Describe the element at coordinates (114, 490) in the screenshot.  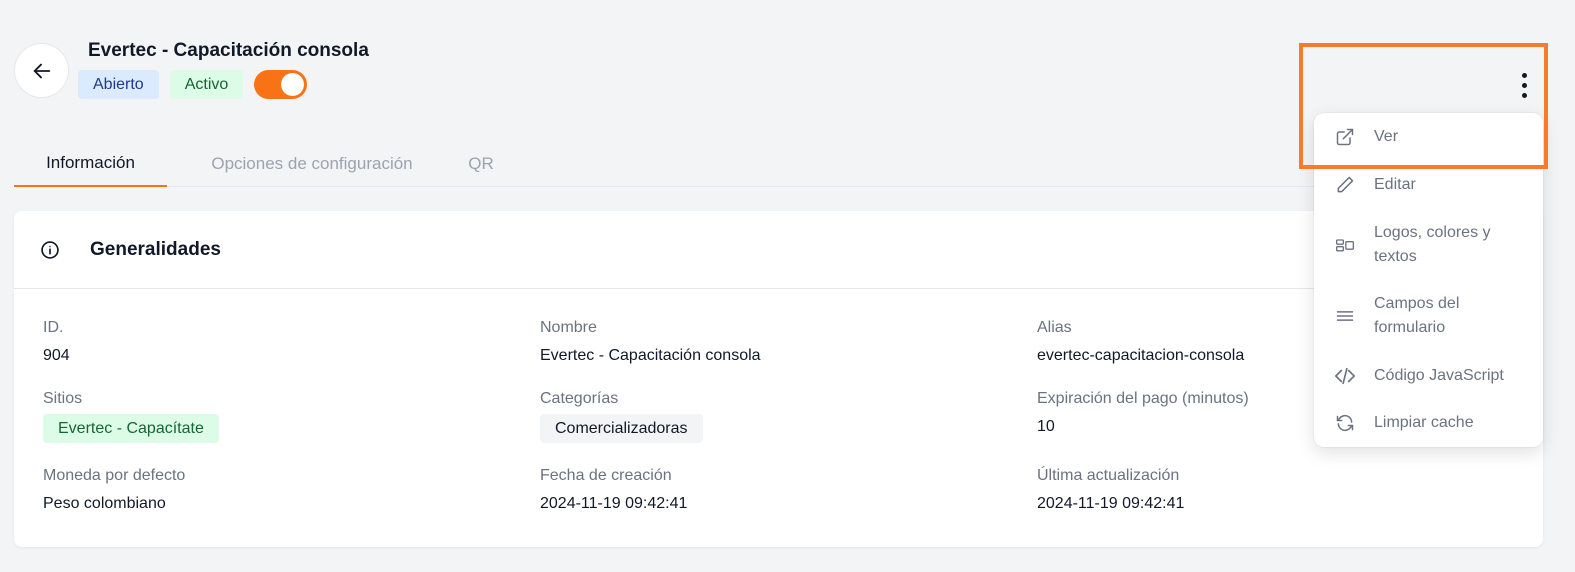
I see `field-moneda: Moneda por defecto Peso colombiano` at that location.